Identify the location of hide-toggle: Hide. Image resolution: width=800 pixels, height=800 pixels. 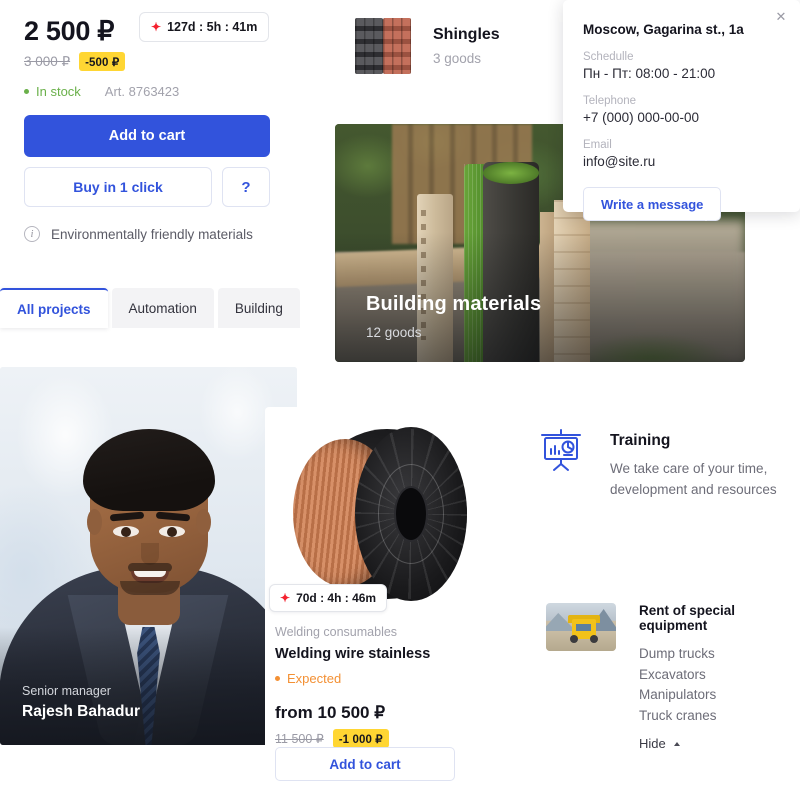
(719, 743).